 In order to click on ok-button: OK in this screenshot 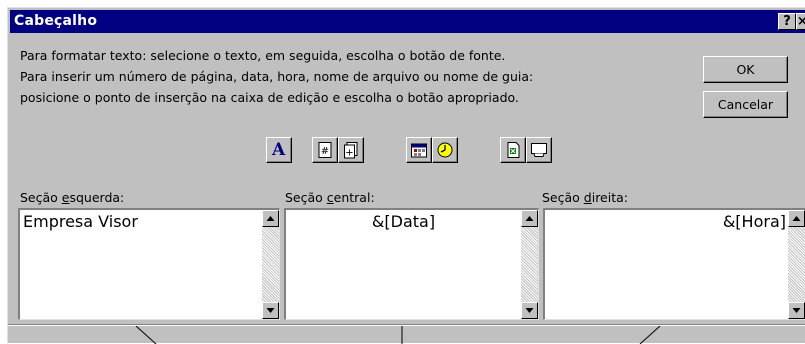, I will do `click(745, 69)`.